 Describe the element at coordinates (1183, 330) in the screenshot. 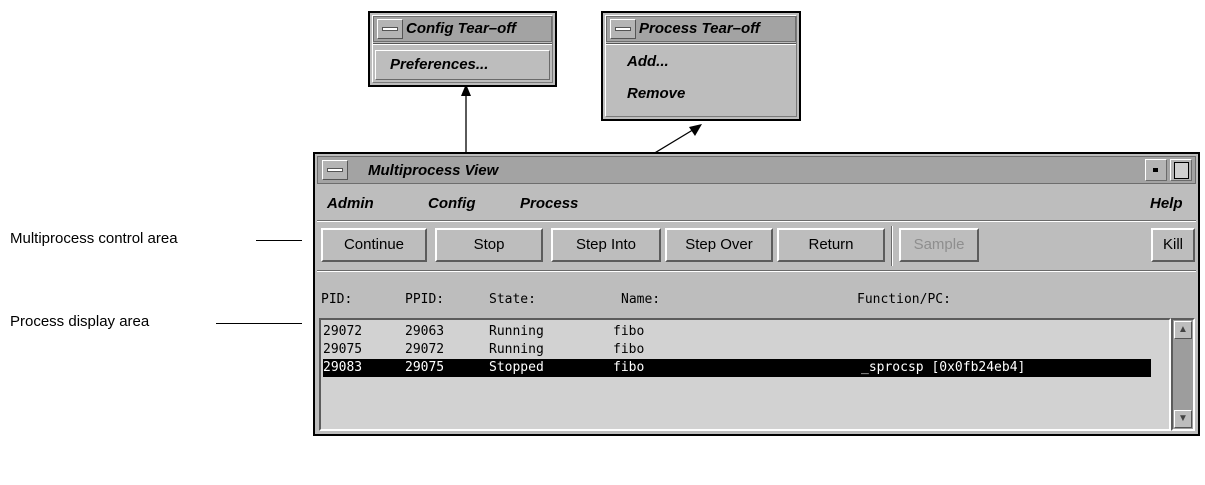

I see `scroll-up-arrow-icon: ▲` at that location.